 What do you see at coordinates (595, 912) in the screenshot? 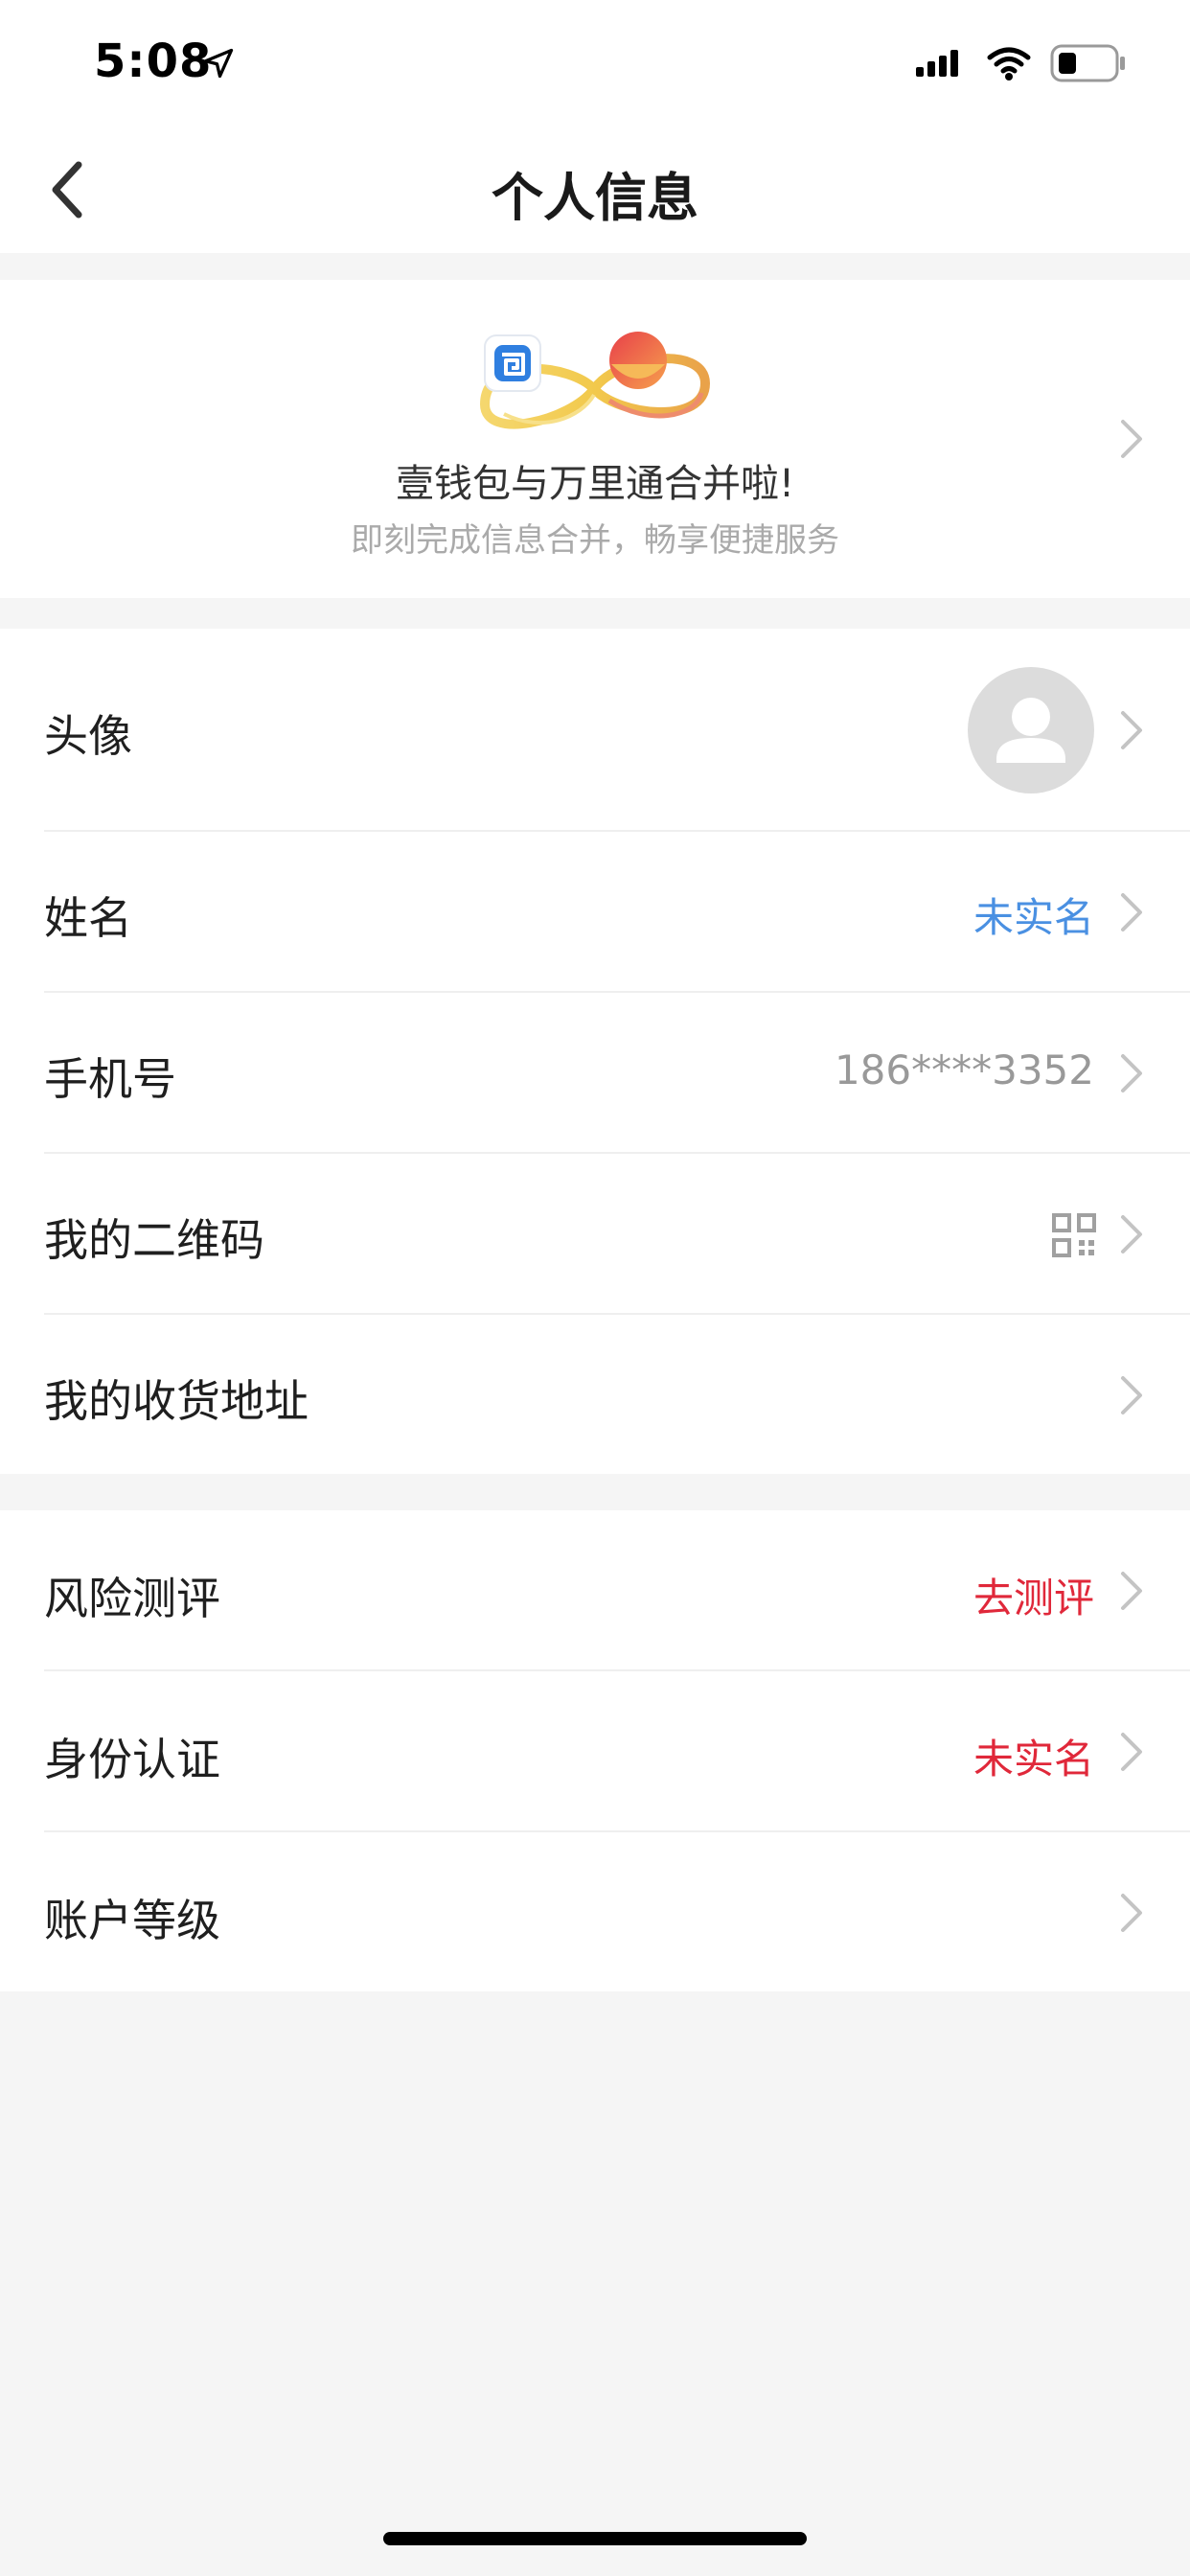
I see `list-item-name: 姓名 未实名` at bounding box center [595, 912].